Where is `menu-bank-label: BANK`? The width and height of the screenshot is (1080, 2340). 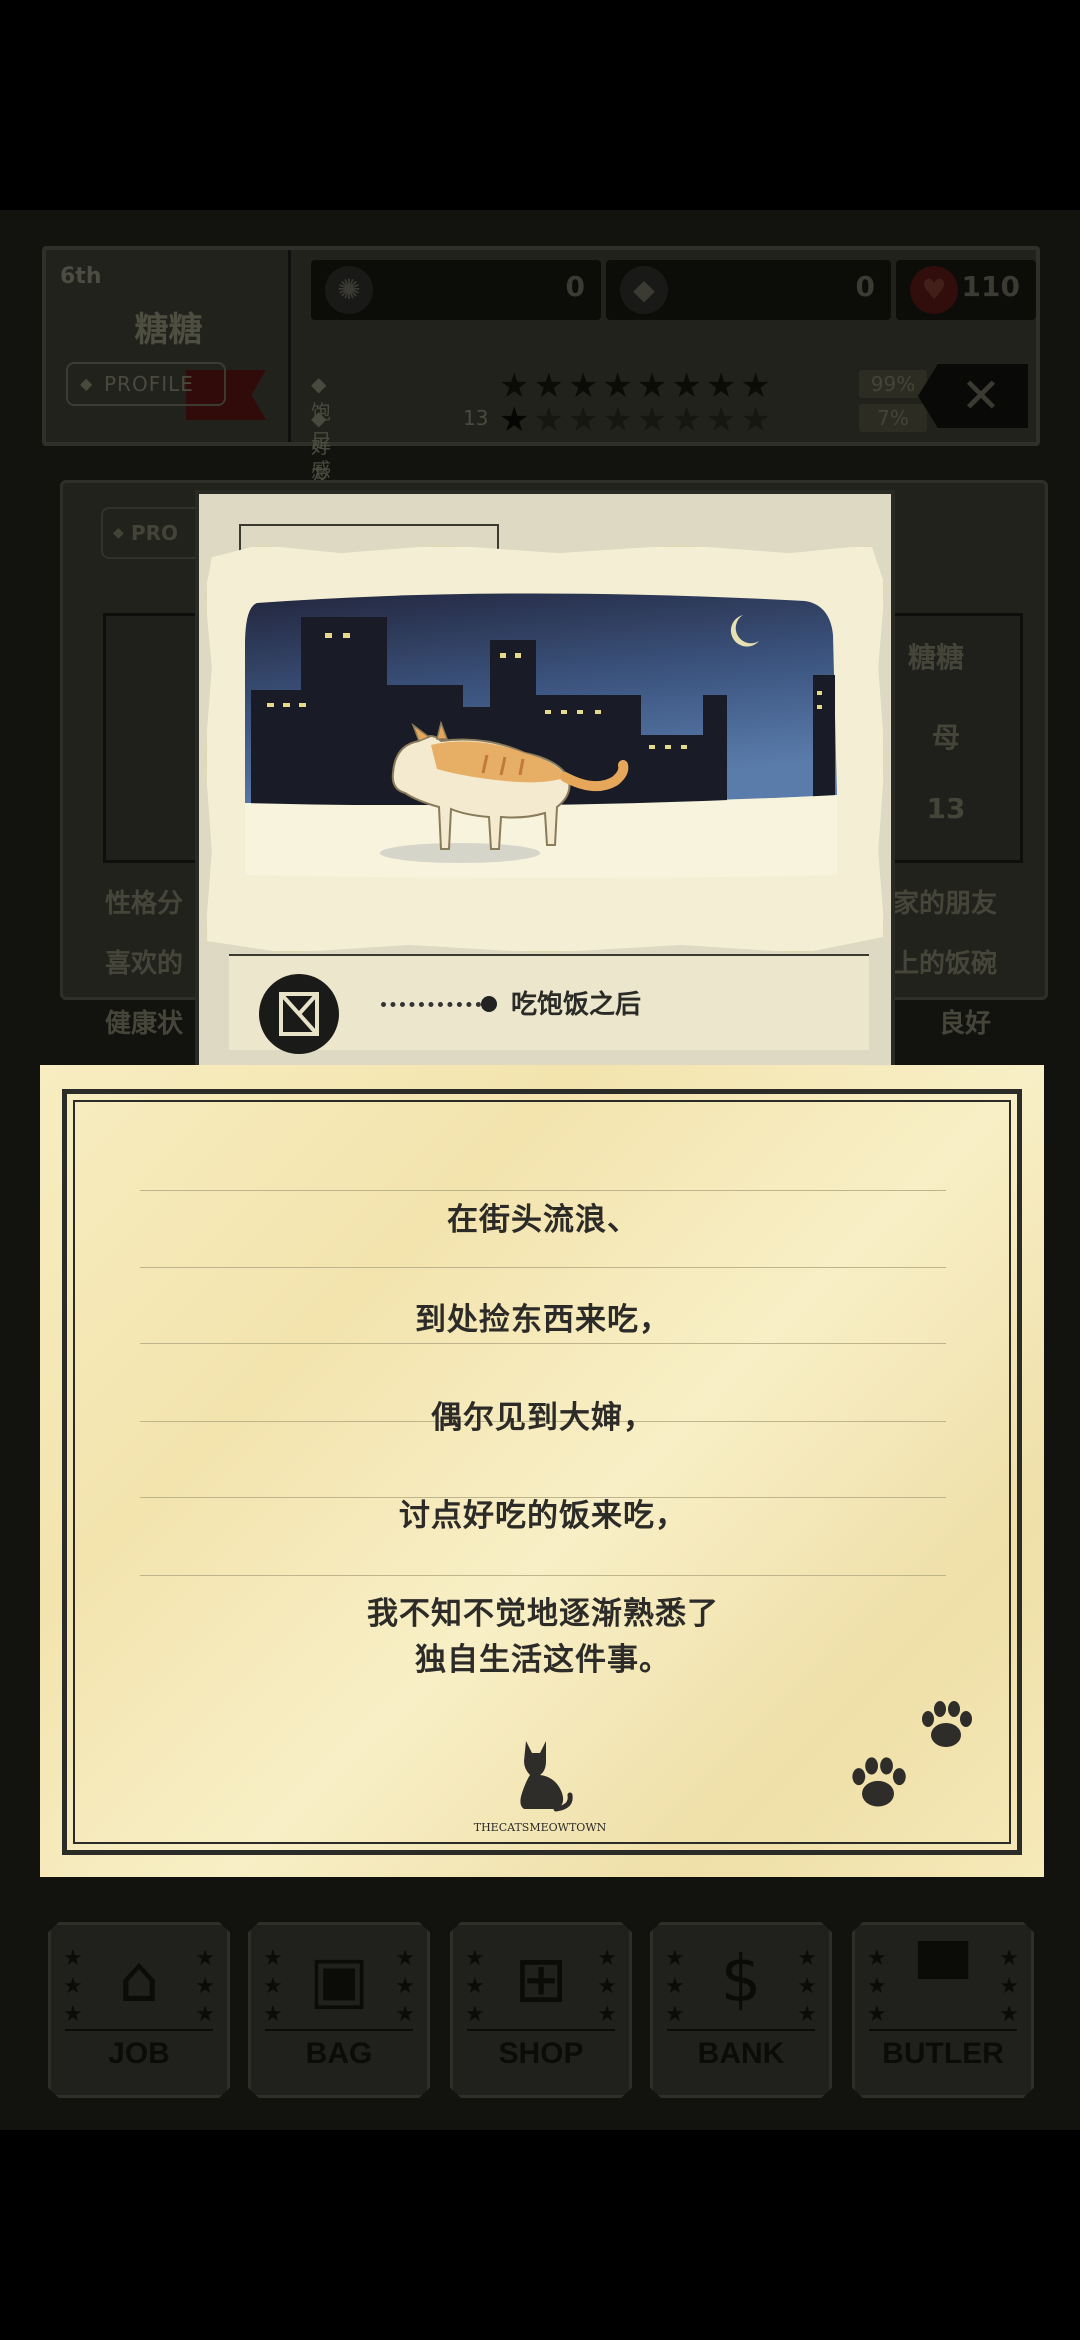
menu-bank-label: BANK is located at coordinates (741, 2053).